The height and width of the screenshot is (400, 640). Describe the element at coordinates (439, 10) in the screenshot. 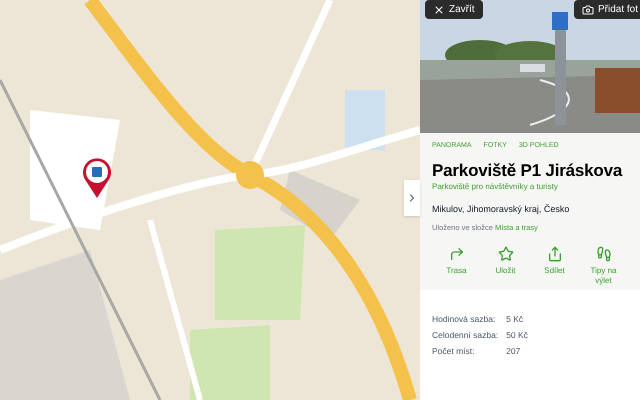

I see `close-icon` at that location.